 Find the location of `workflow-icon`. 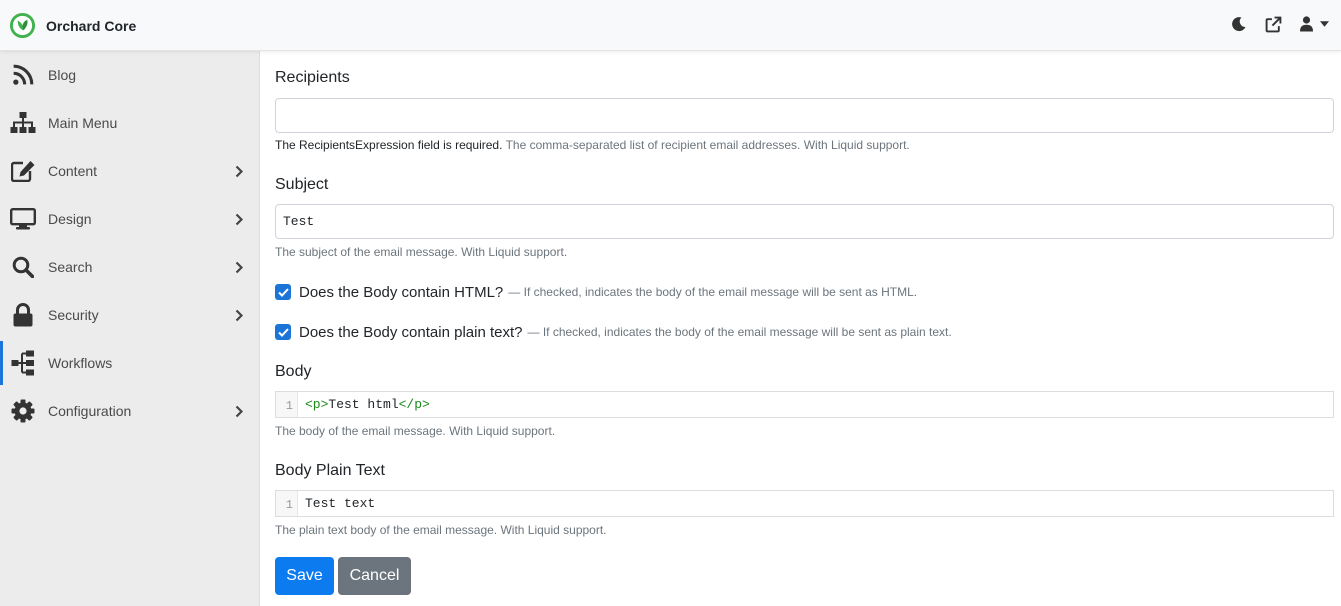

workflow-icon is located at coordinates (23, 363).